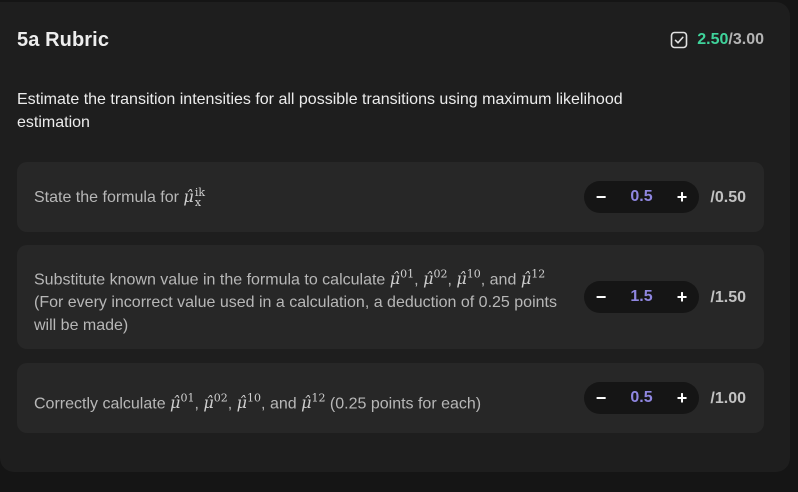 The image size is (798, 492). Describe the element at coordinates (63, 40) in the screenshot. I see `rubric-title: 5a Rubric` at that location.